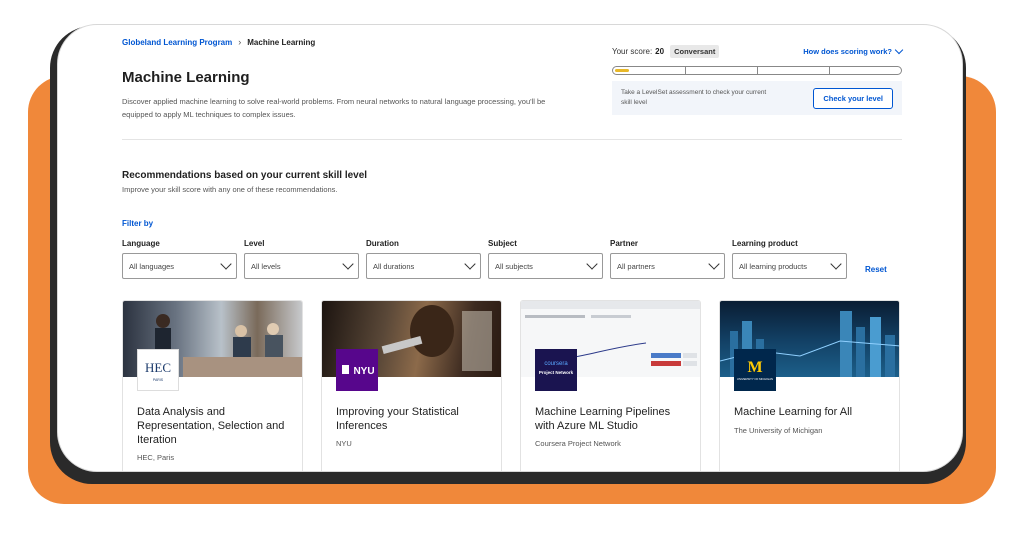 The width and height of the screenshot is (1024, 536). I want to click on select-value: All partners, so click(636, 266).